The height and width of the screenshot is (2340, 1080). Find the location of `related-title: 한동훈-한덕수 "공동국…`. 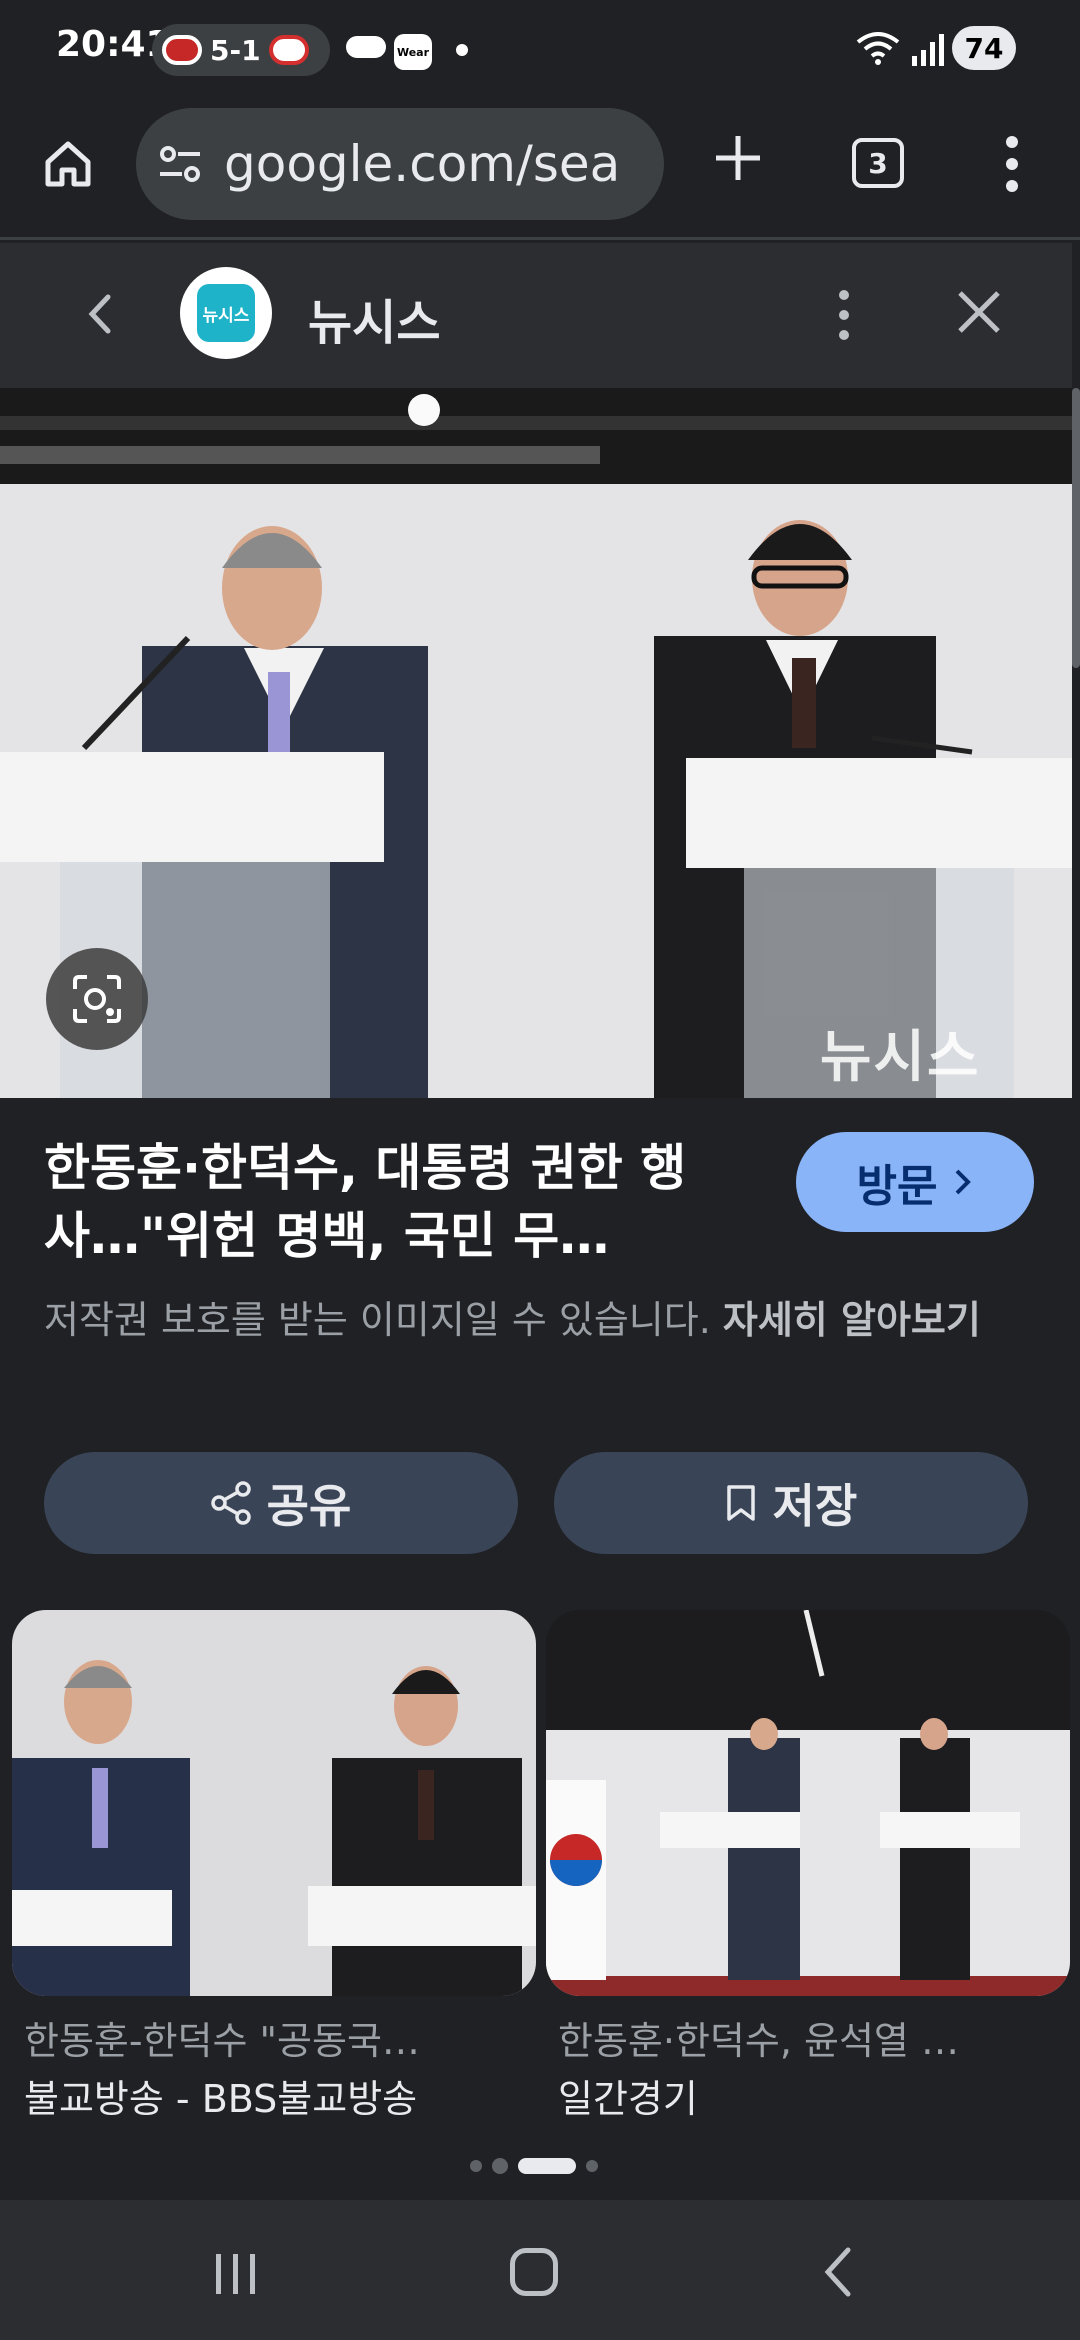

related-title: 한동훈-한덕수 "공동국… is located at coordinates (274, 2037).